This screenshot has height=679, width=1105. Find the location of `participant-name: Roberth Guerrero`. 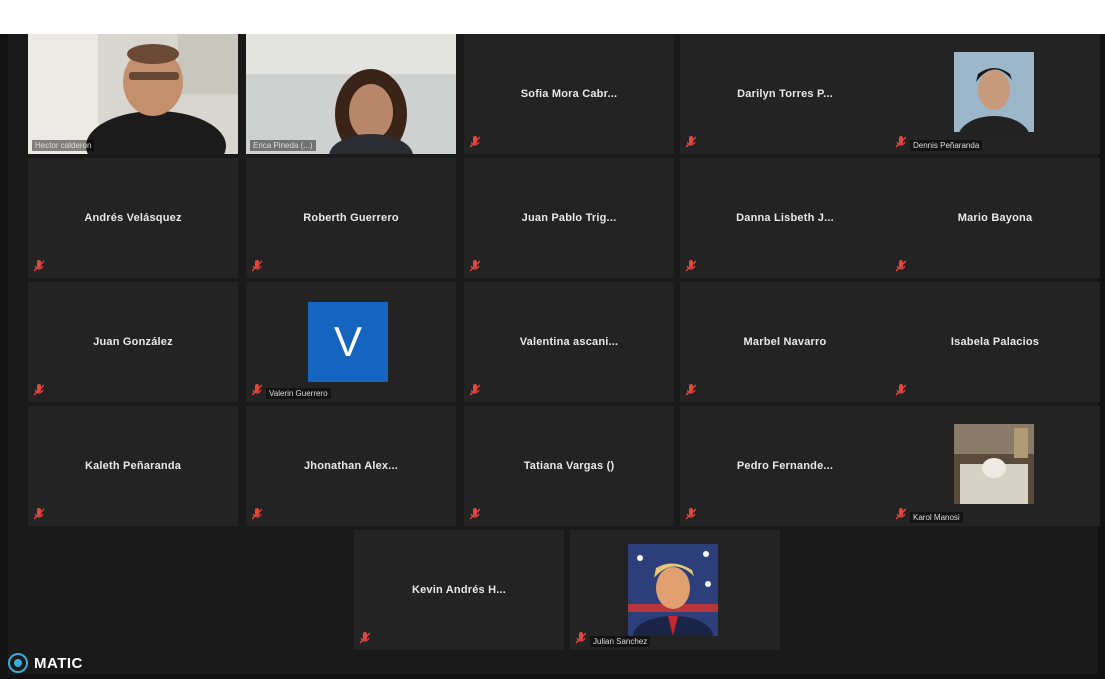

participant-name: Roberth Guerrero is located at coordinates (351, 218).